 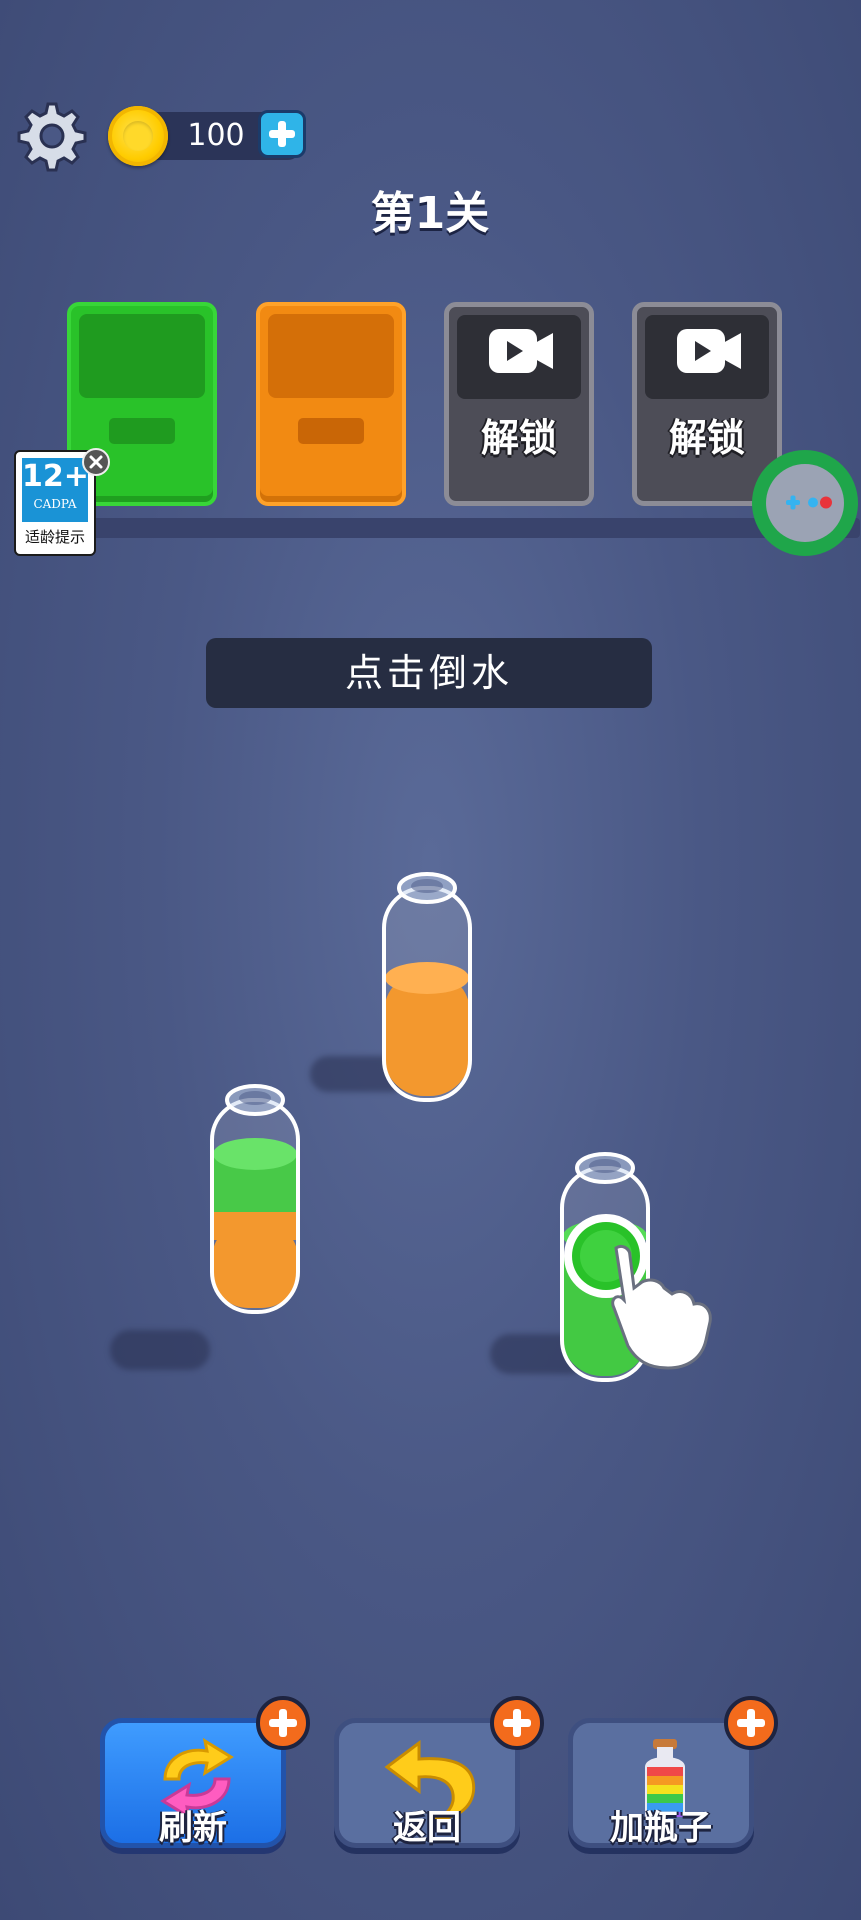 I want to click on refresh-plus-icon, so click(x=283, y=1723).